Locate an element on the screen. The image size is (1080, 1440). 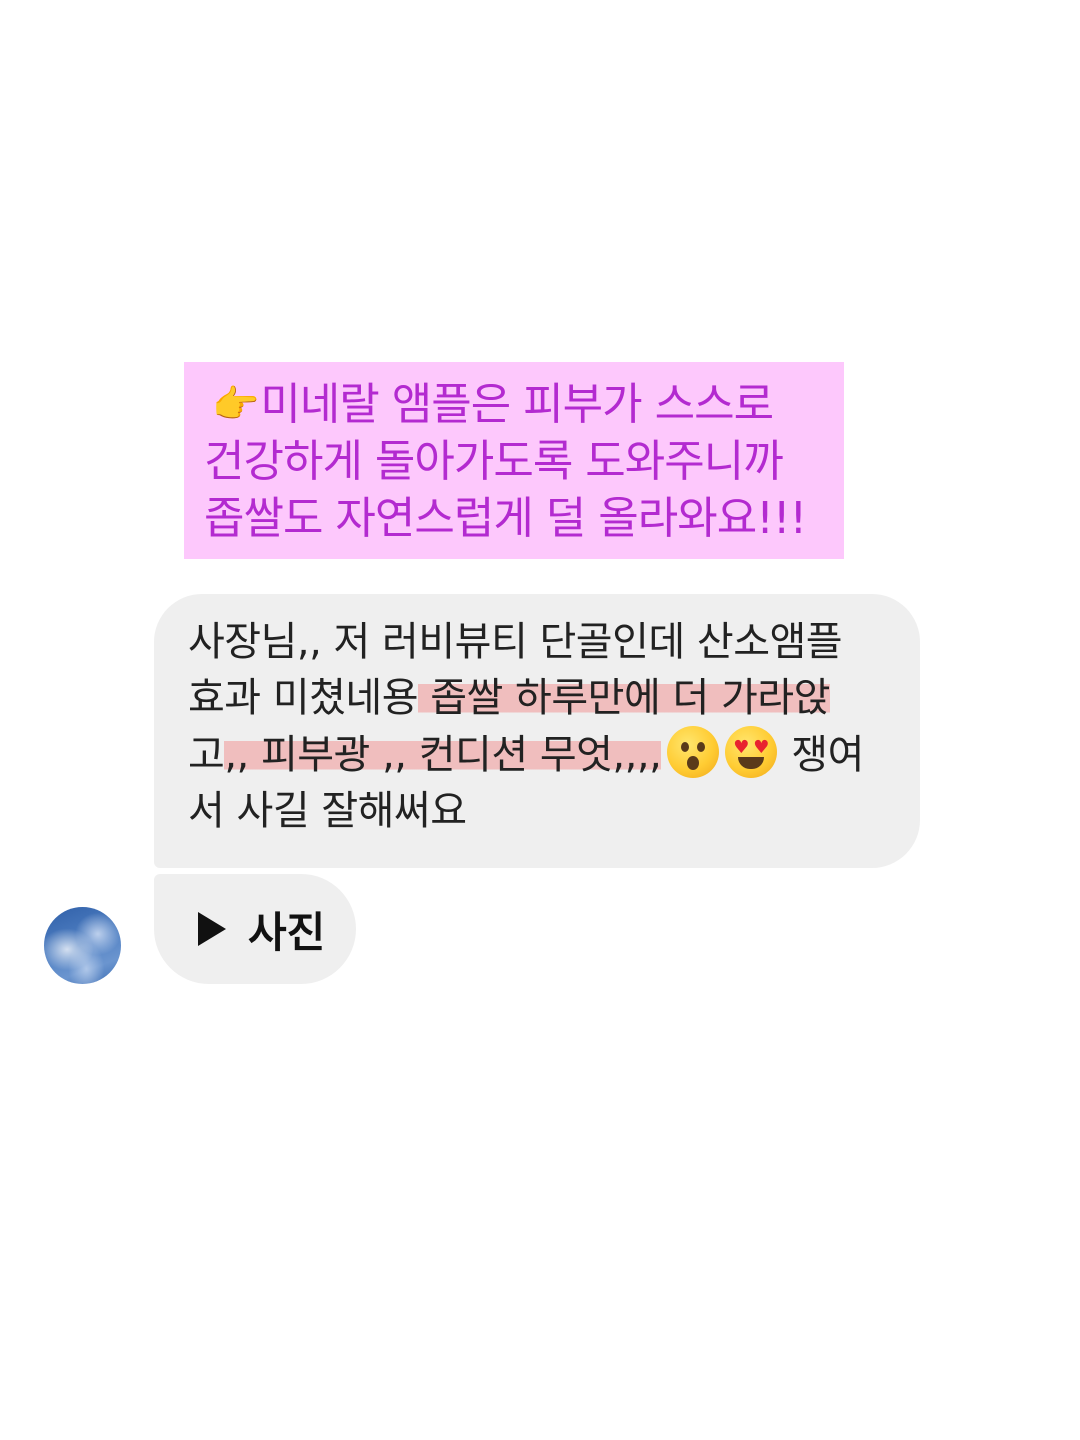
heart-eyes-icon: ♥ ♥ is located at coordinates (751, 752).